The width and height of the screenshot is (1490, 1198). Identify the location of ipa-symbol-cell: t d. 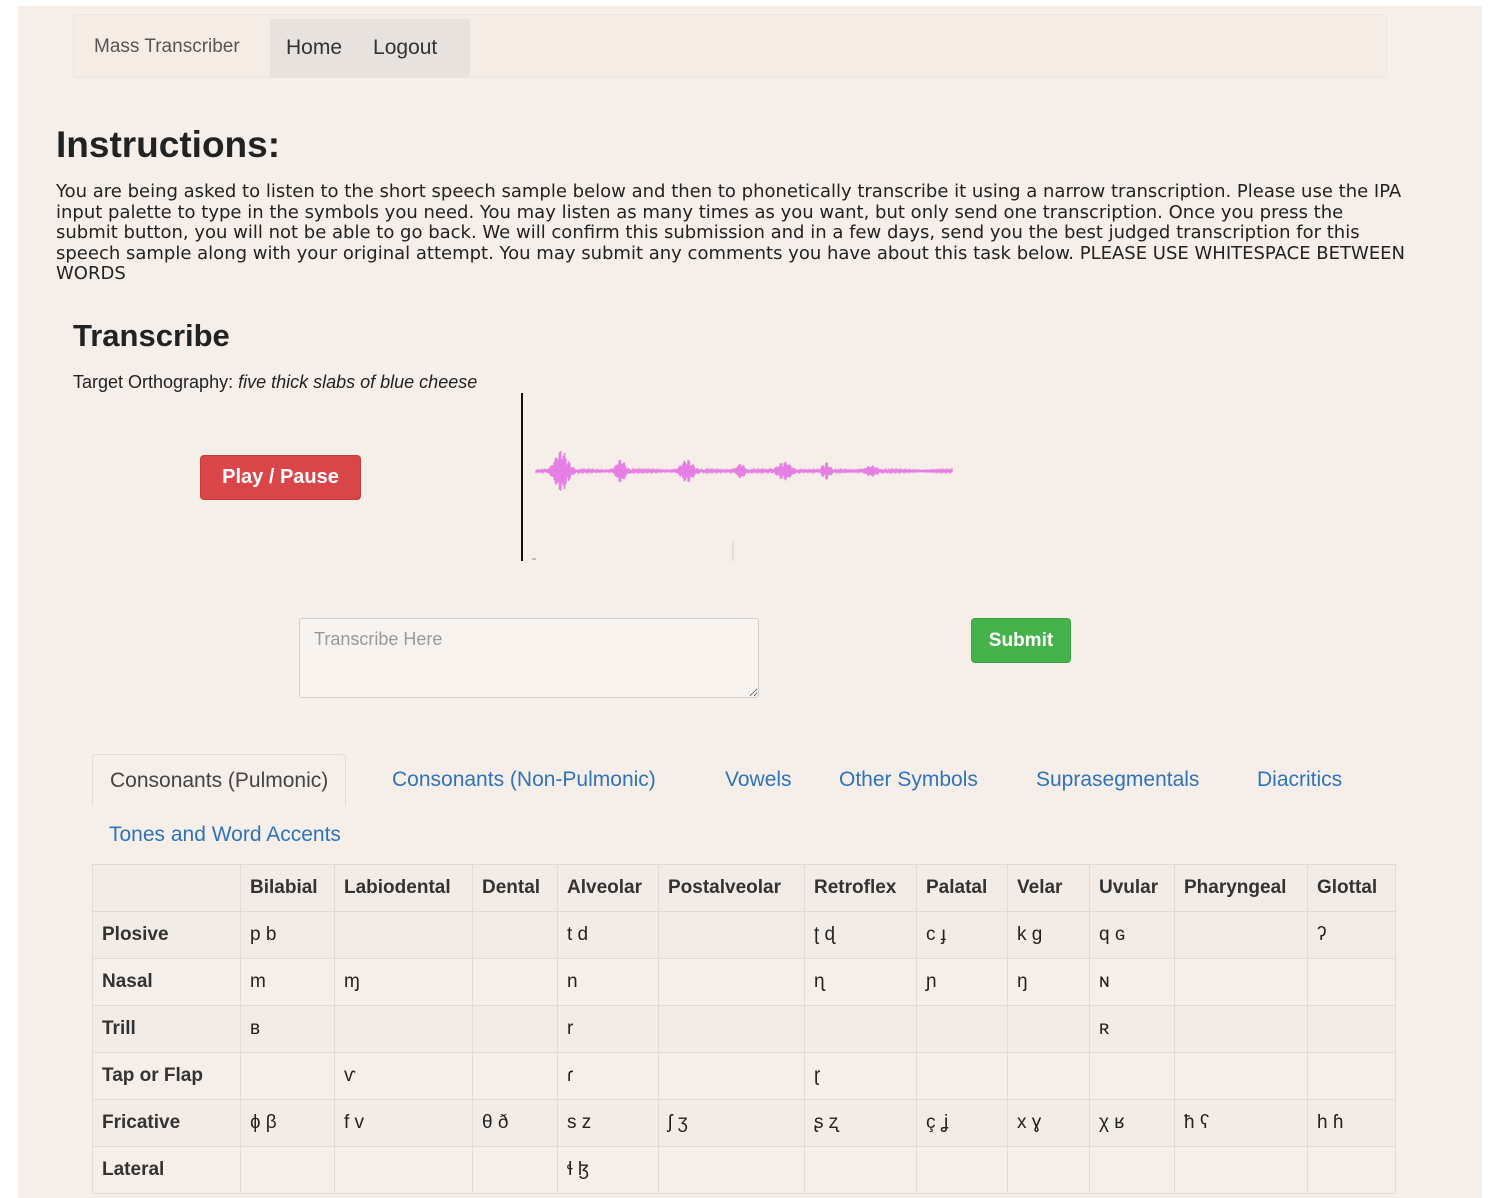
(608, 935).